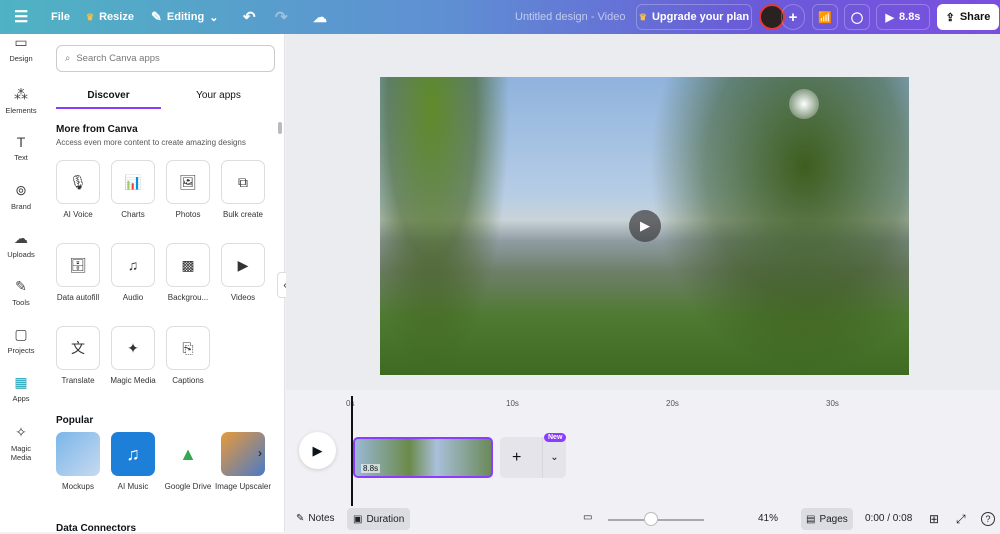 This screenshot has height=534, width=1000. Describe the element at coordinates (554, 457) in the screenshot. I see `chevron-down-icon: ⌄` at that location.